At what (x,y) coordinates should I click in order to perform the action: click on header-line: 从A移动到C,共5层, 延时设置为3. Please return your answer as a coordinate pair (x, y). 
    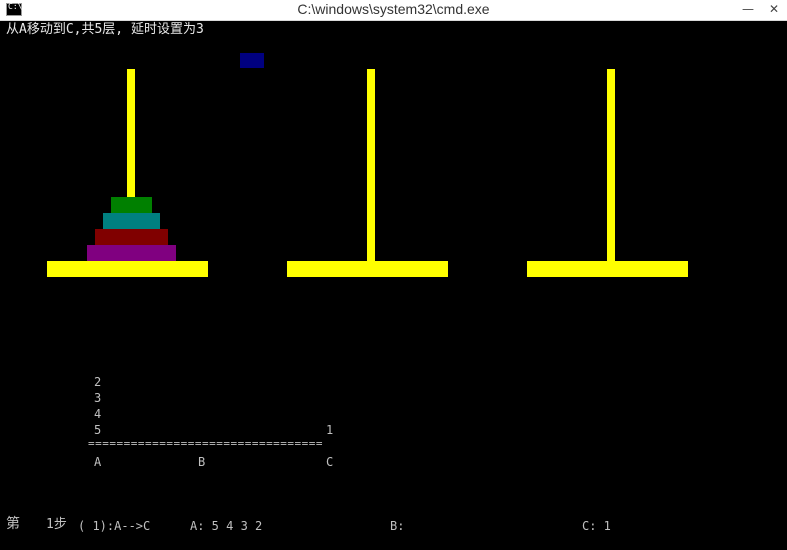
    Looking at the image, I should click on (105, 29).